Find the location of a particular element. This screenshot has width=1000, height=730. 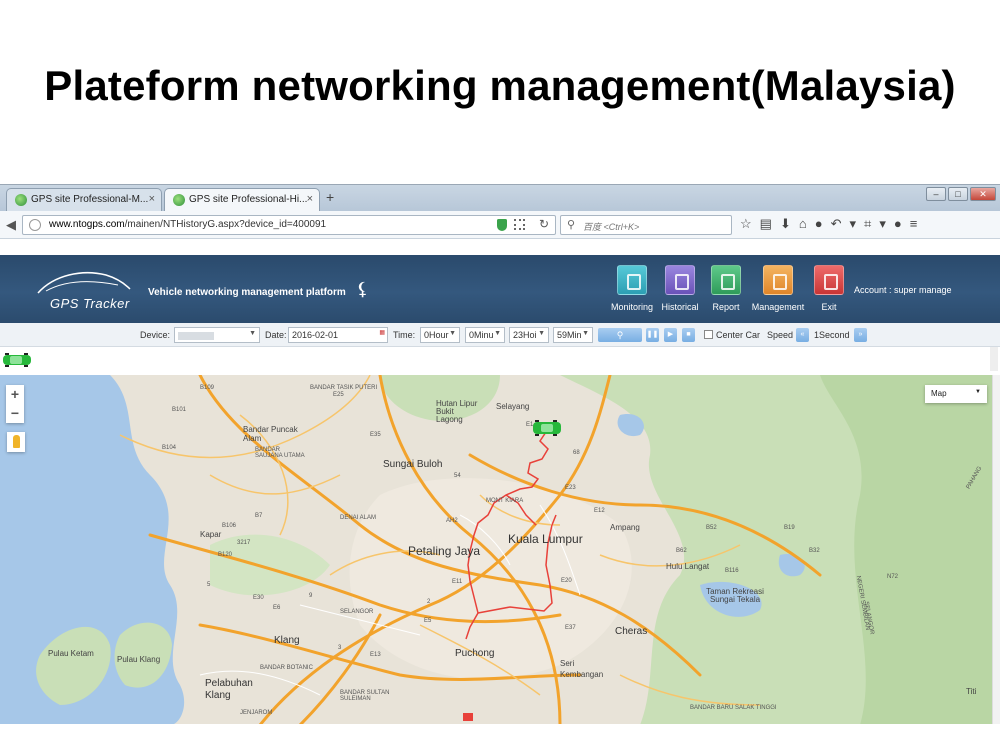

time-label: Time: is located at coordinates (404, 335).